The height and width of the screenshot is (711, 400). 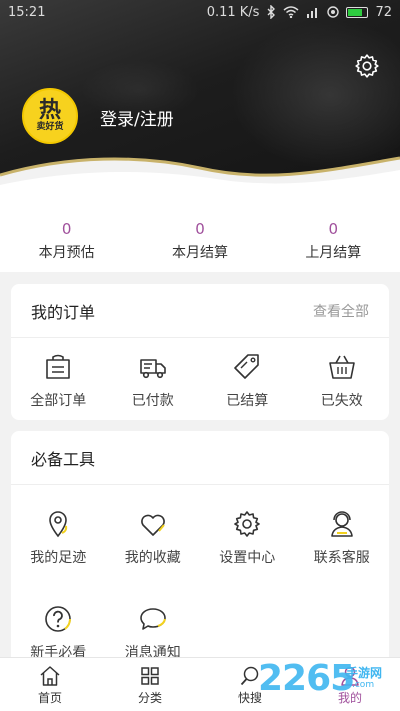 I want to click on customer-service-icon, so click(x=341, y=524).